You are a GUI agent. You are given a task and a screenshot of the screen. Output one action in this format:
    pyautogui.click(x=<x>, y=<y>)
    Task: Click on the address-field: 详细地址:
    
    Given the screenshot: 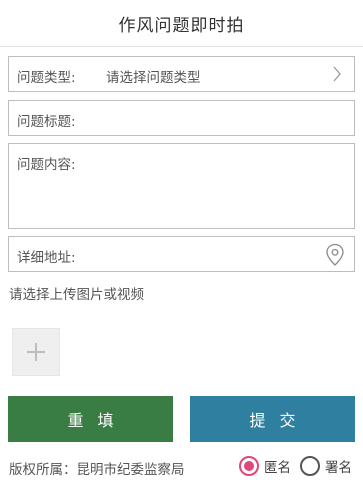 What is the action you would take?
    pyautogui.click(x=181, y=254)
    